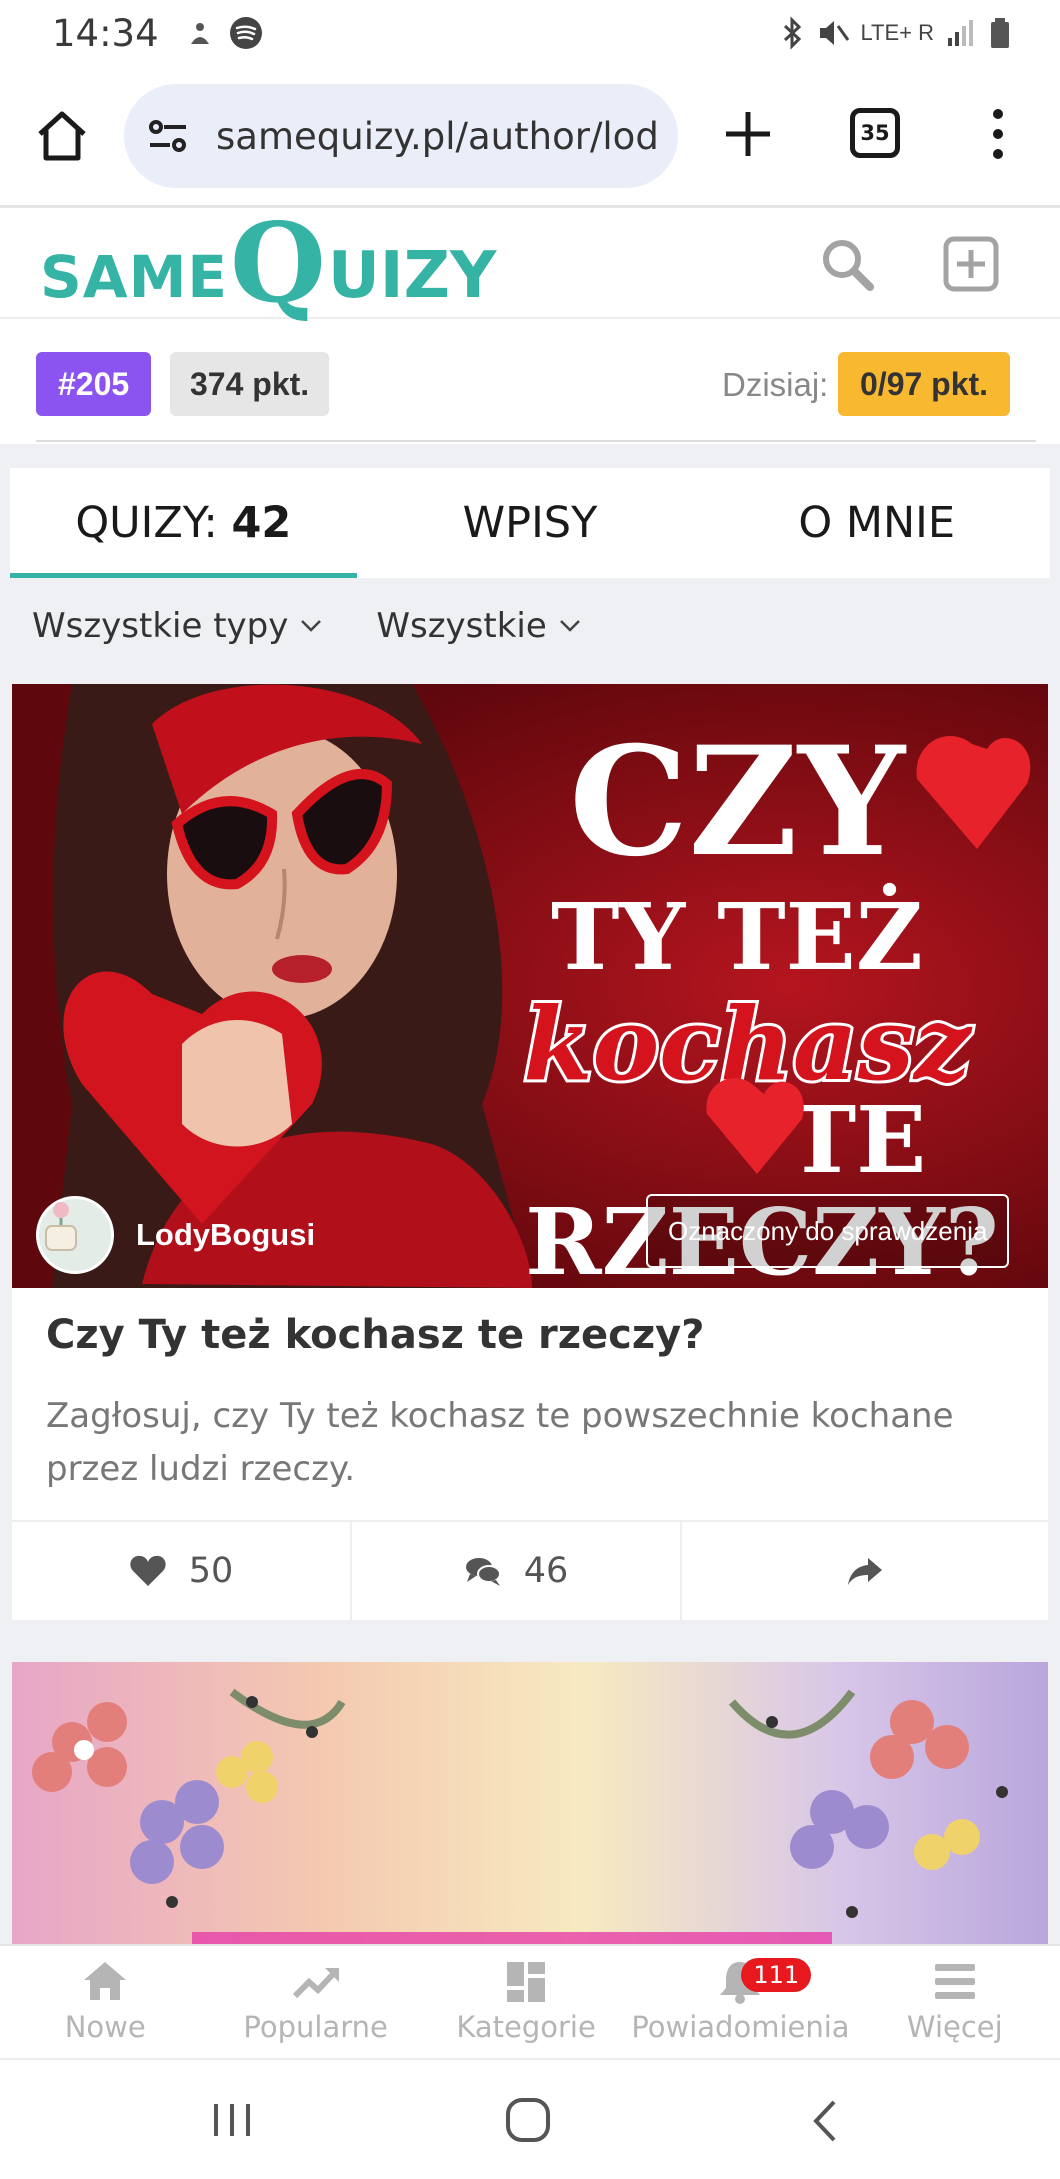  What do you see at coordinates (526, 1982) in the screenshot?
I see `grid-icon` at bounding box center [526, 1982].